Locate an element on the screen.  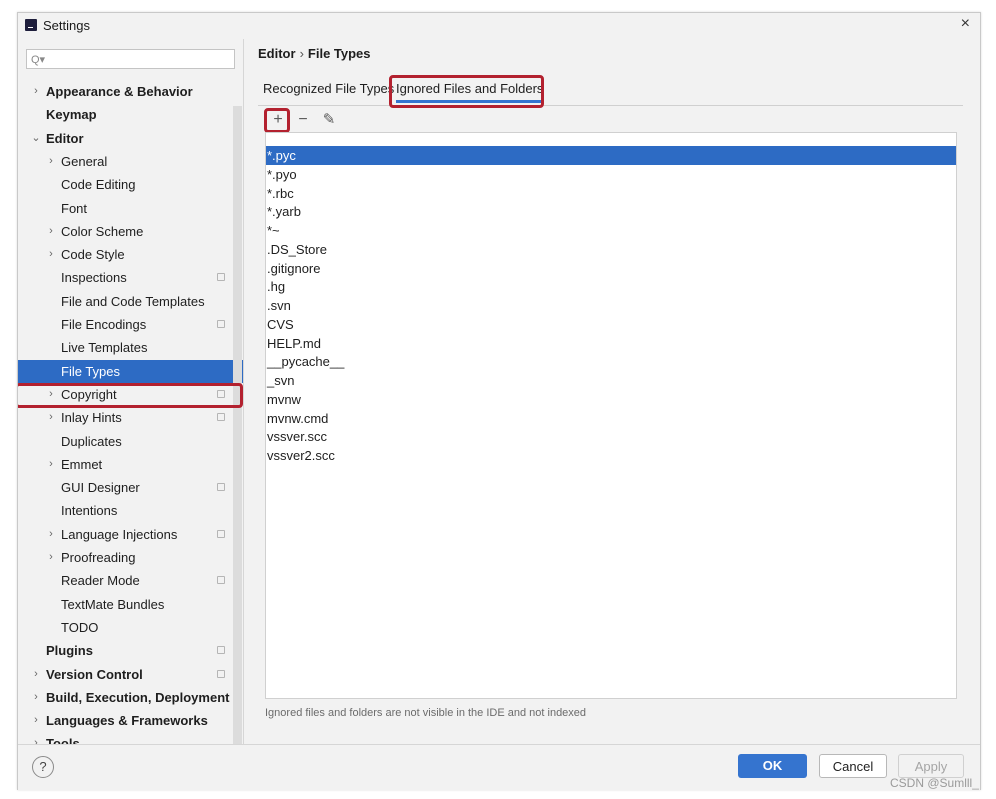
sidebar-item: › Inlay Hints is located at coordinates (130, 417).